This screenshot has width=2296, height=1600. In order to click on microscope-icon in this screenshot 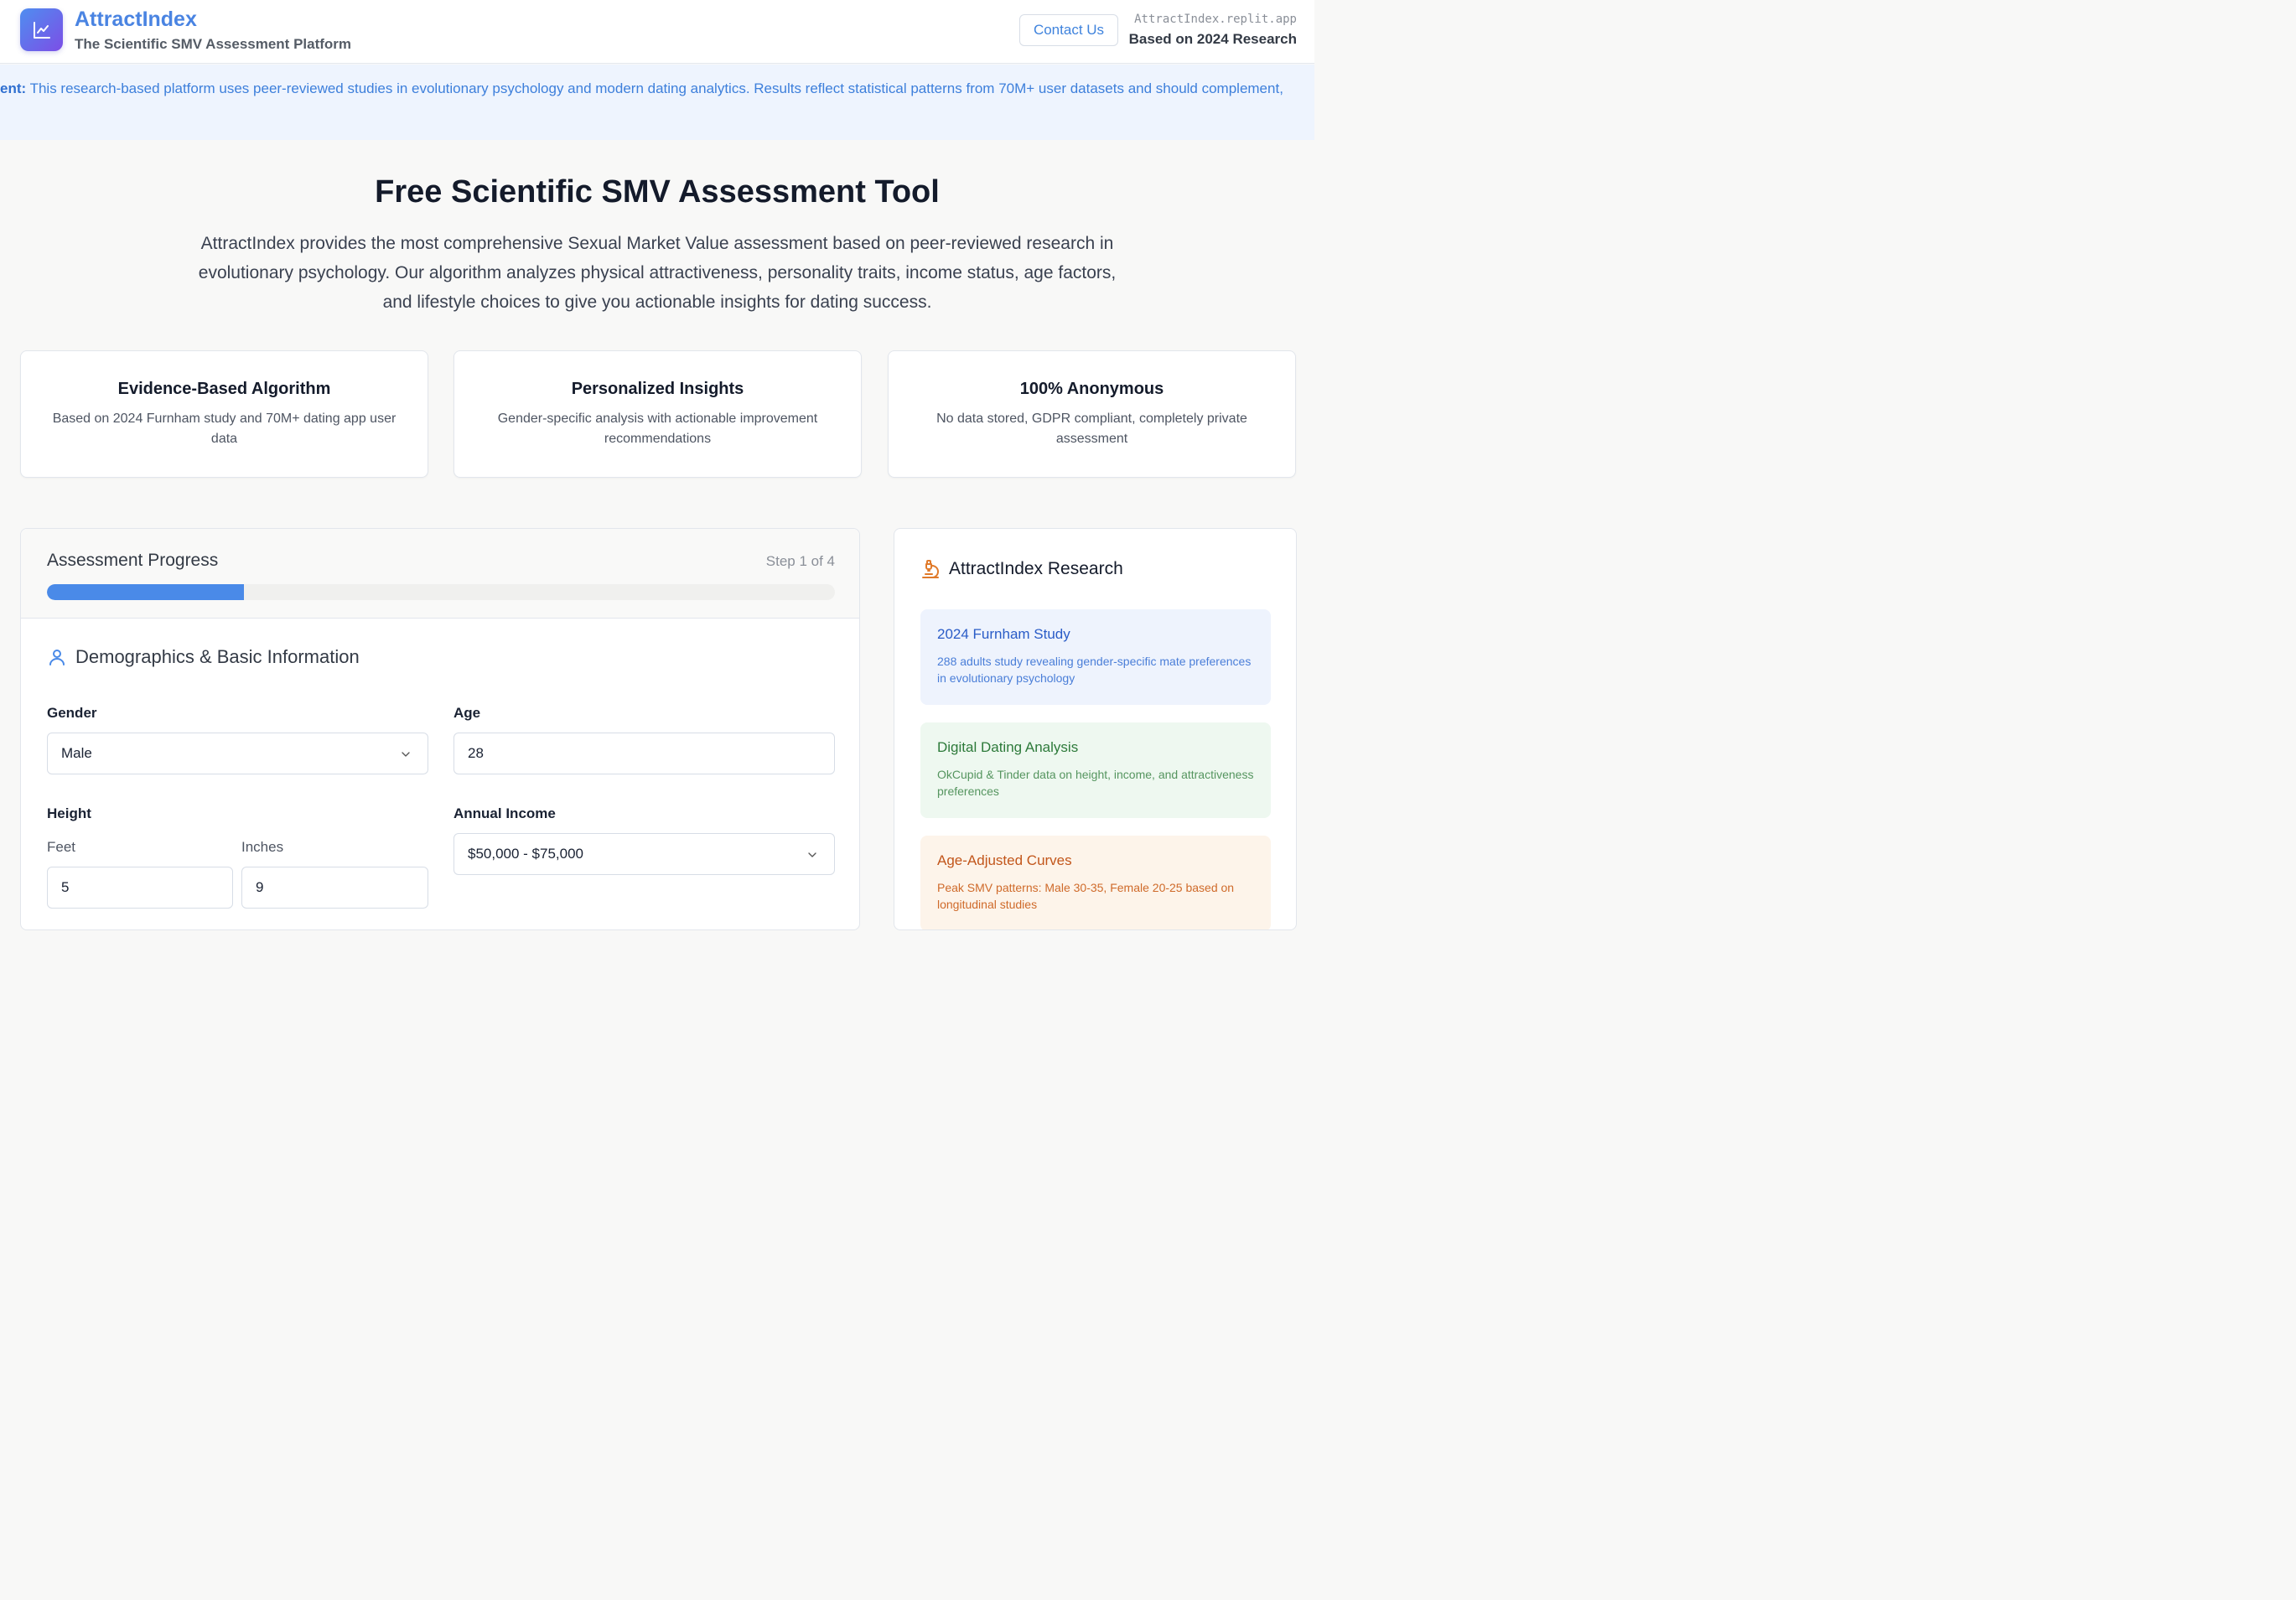, I will do `click(930, 569)`.